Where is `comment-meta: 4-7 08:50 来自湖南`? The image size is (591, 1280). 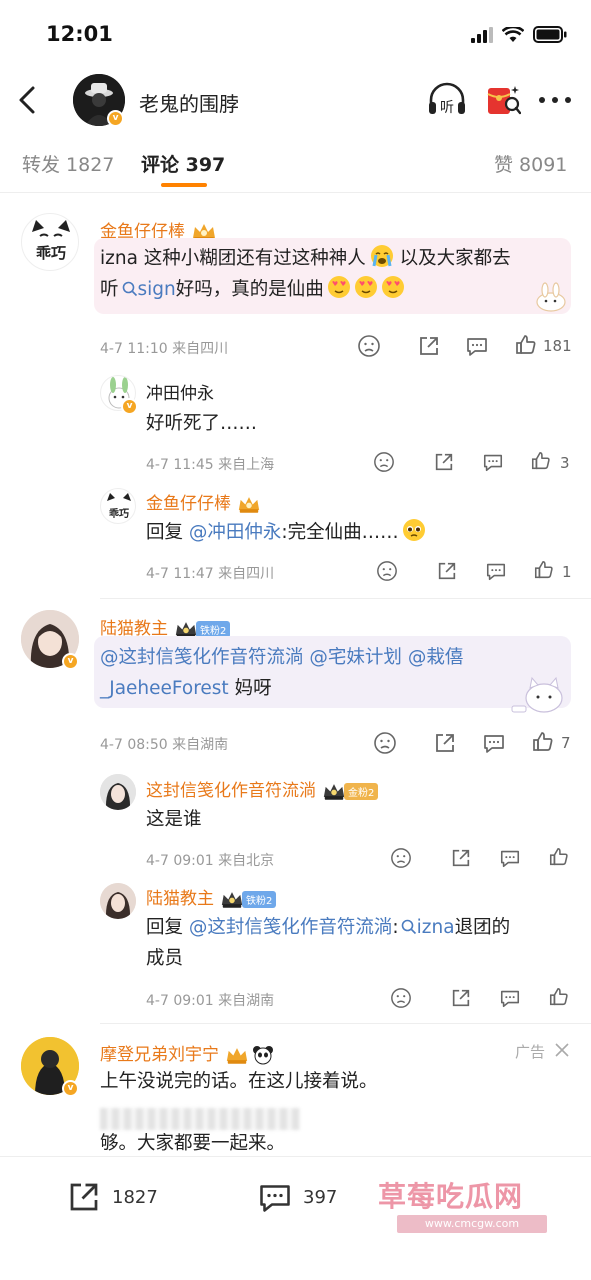
comment-meta: 4-7 08:50 来自湖南 is located at coordinates (164, 745).